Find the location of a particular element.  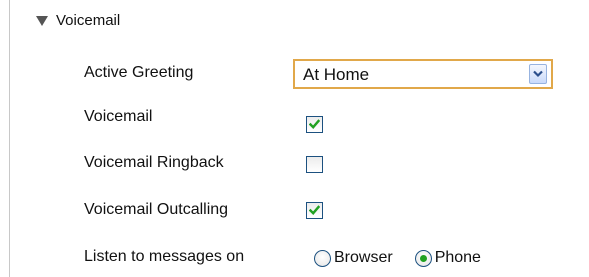

phone-radio-label: Phone is located at coordinates (458, 258).